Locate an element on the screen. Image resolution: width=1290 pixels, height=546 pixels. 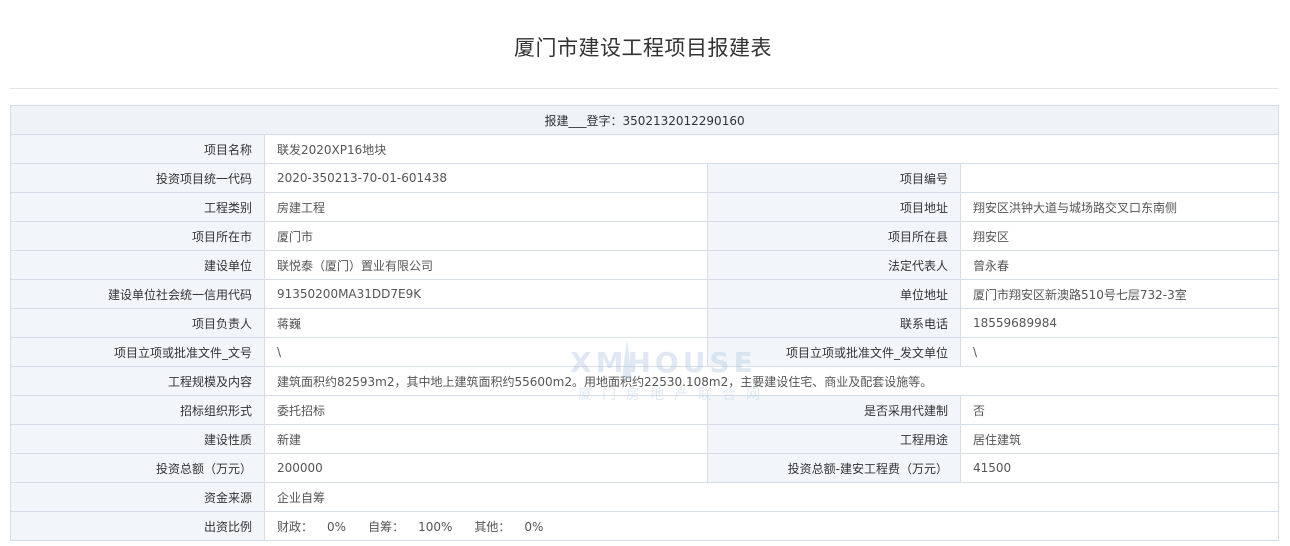
field-value: 翔安区洪钟大道与城场路交叉口东南侧 is located at coordinates (1119, 207).